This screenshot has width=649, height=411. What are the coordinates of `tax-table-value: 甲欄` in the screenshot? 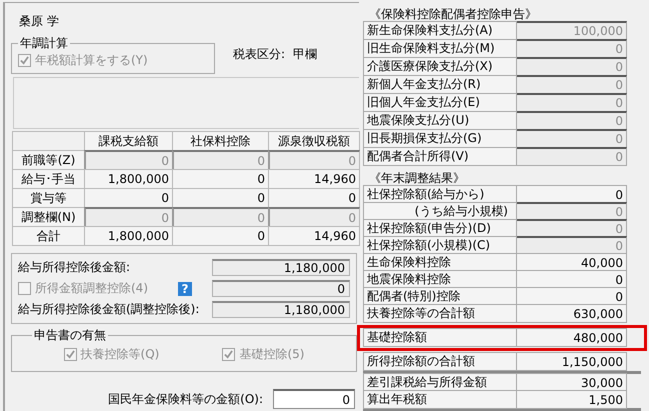 It's located at (305, 54).